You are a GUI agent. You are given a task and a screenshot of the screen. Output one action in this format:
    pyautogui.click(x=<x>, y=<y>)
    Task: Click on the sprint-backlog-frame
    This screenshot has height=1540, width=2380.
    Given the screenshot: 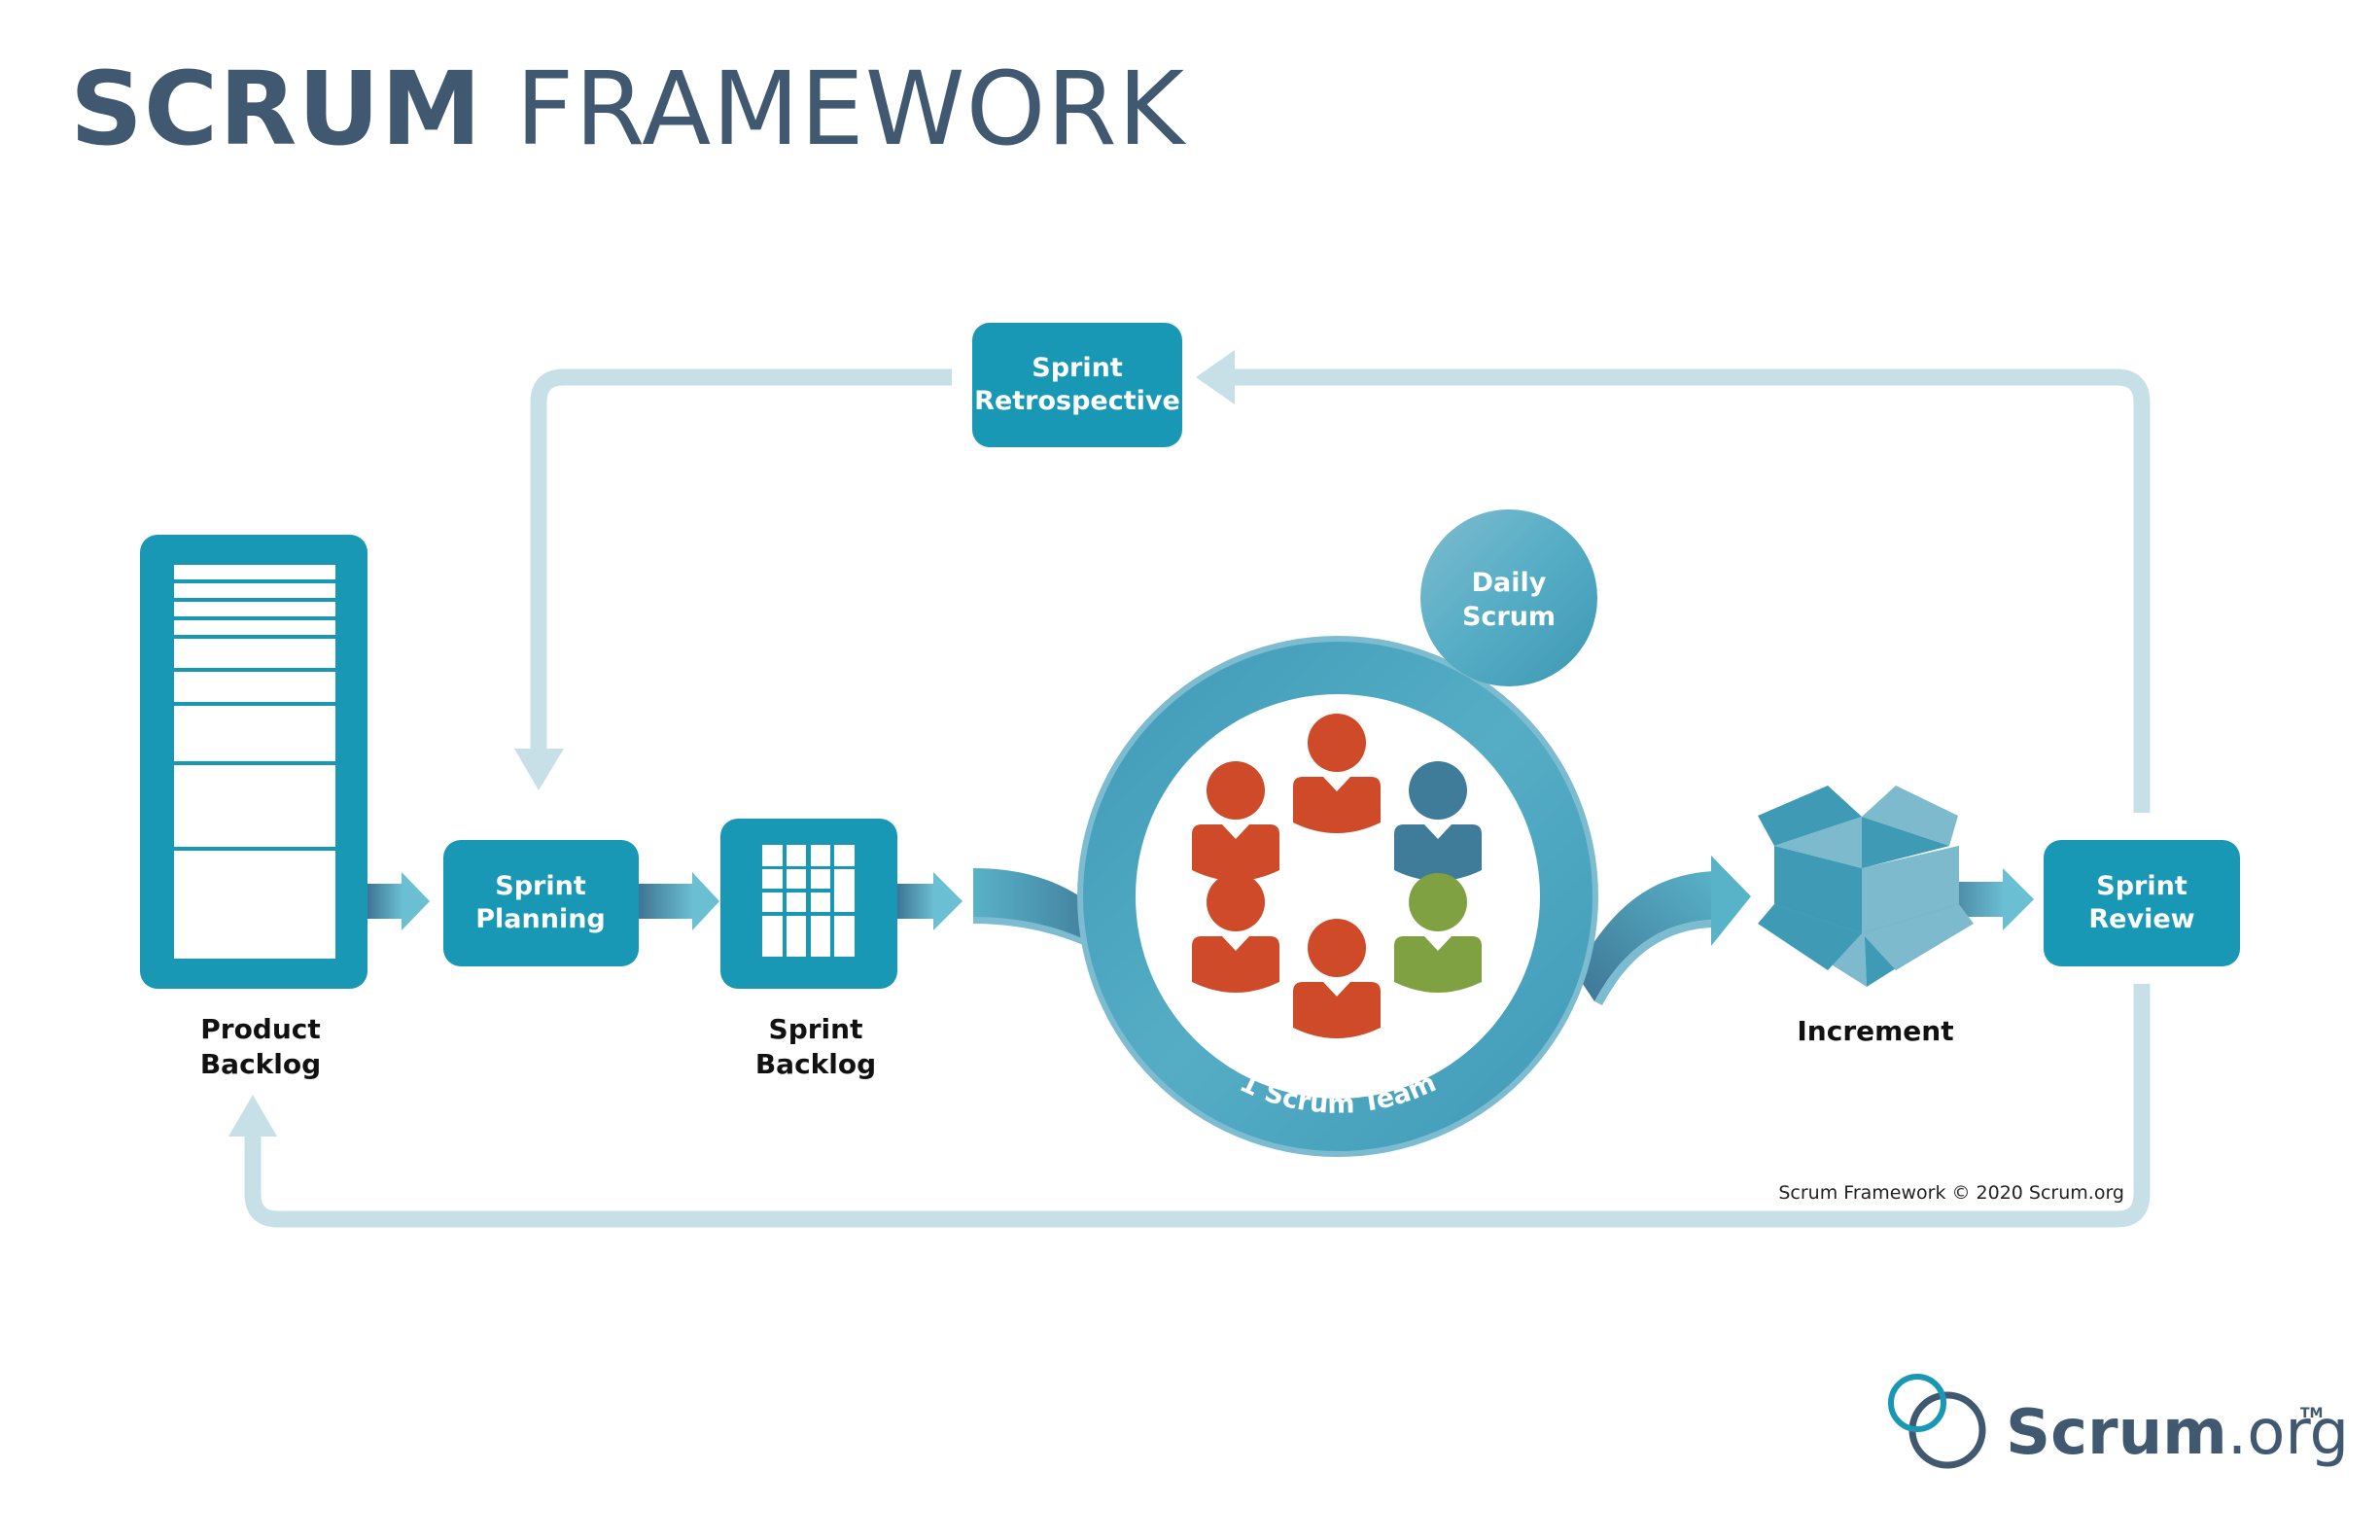 What is the action you would take?
    pyautogui.click(x=808, y=904)
    